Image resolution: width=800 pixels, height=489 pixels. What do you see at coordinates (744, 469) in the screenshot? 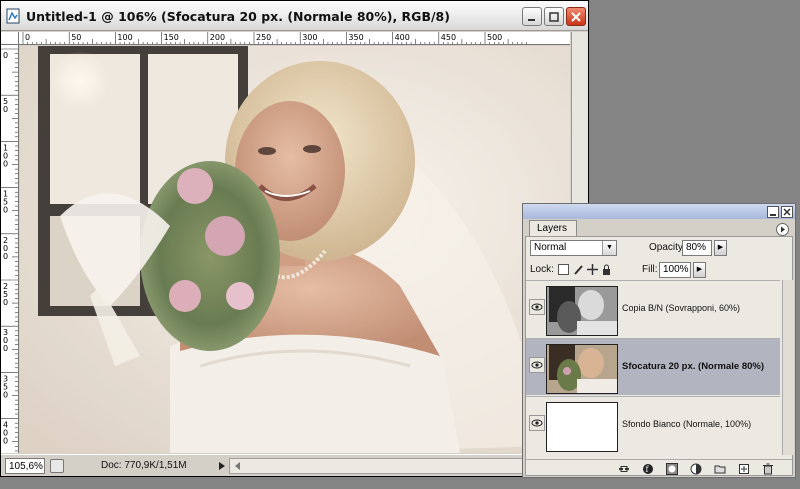
I see `new-layer-icon` at bounding box center [744, 469].